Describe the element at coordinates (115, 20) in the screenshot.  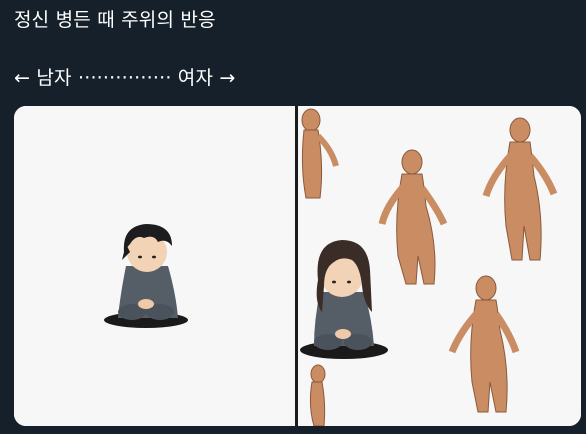
I see `tweet-text-title: 정신 병든 때 주위의 반응` at that location.